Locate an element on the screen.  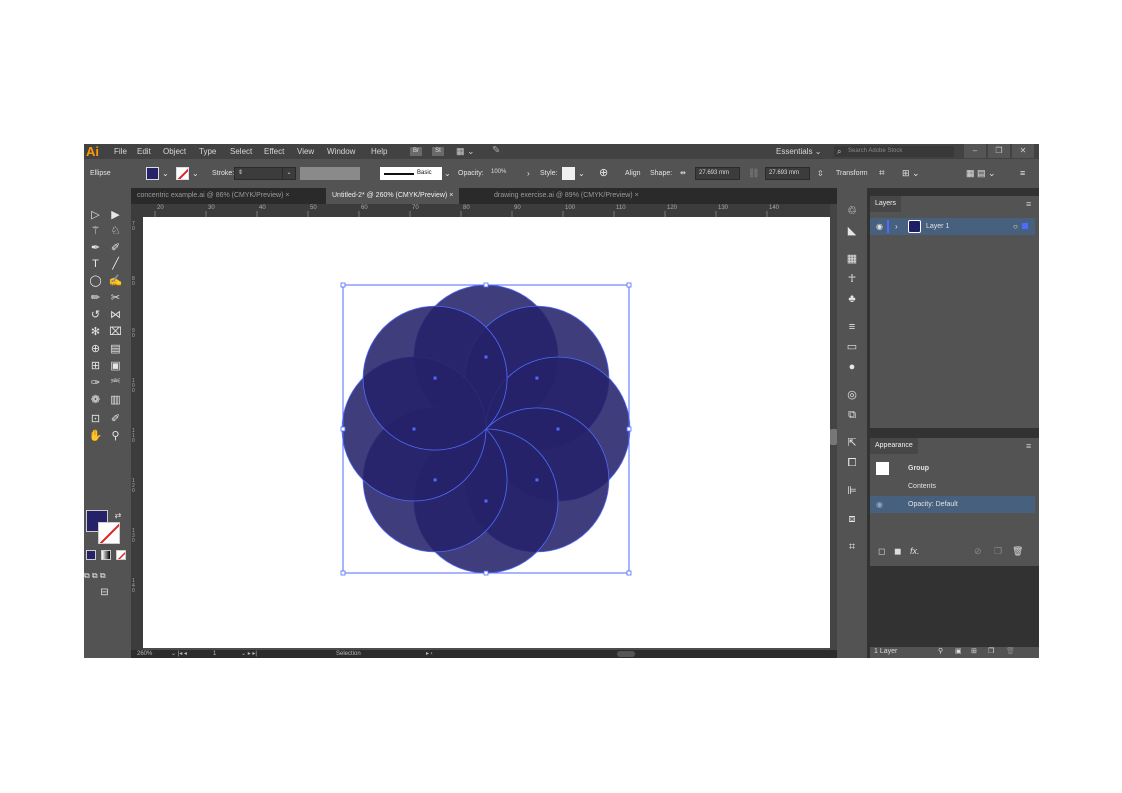
opacity-row: ◉ Opacity: Default is located at coordinates (952, 504).